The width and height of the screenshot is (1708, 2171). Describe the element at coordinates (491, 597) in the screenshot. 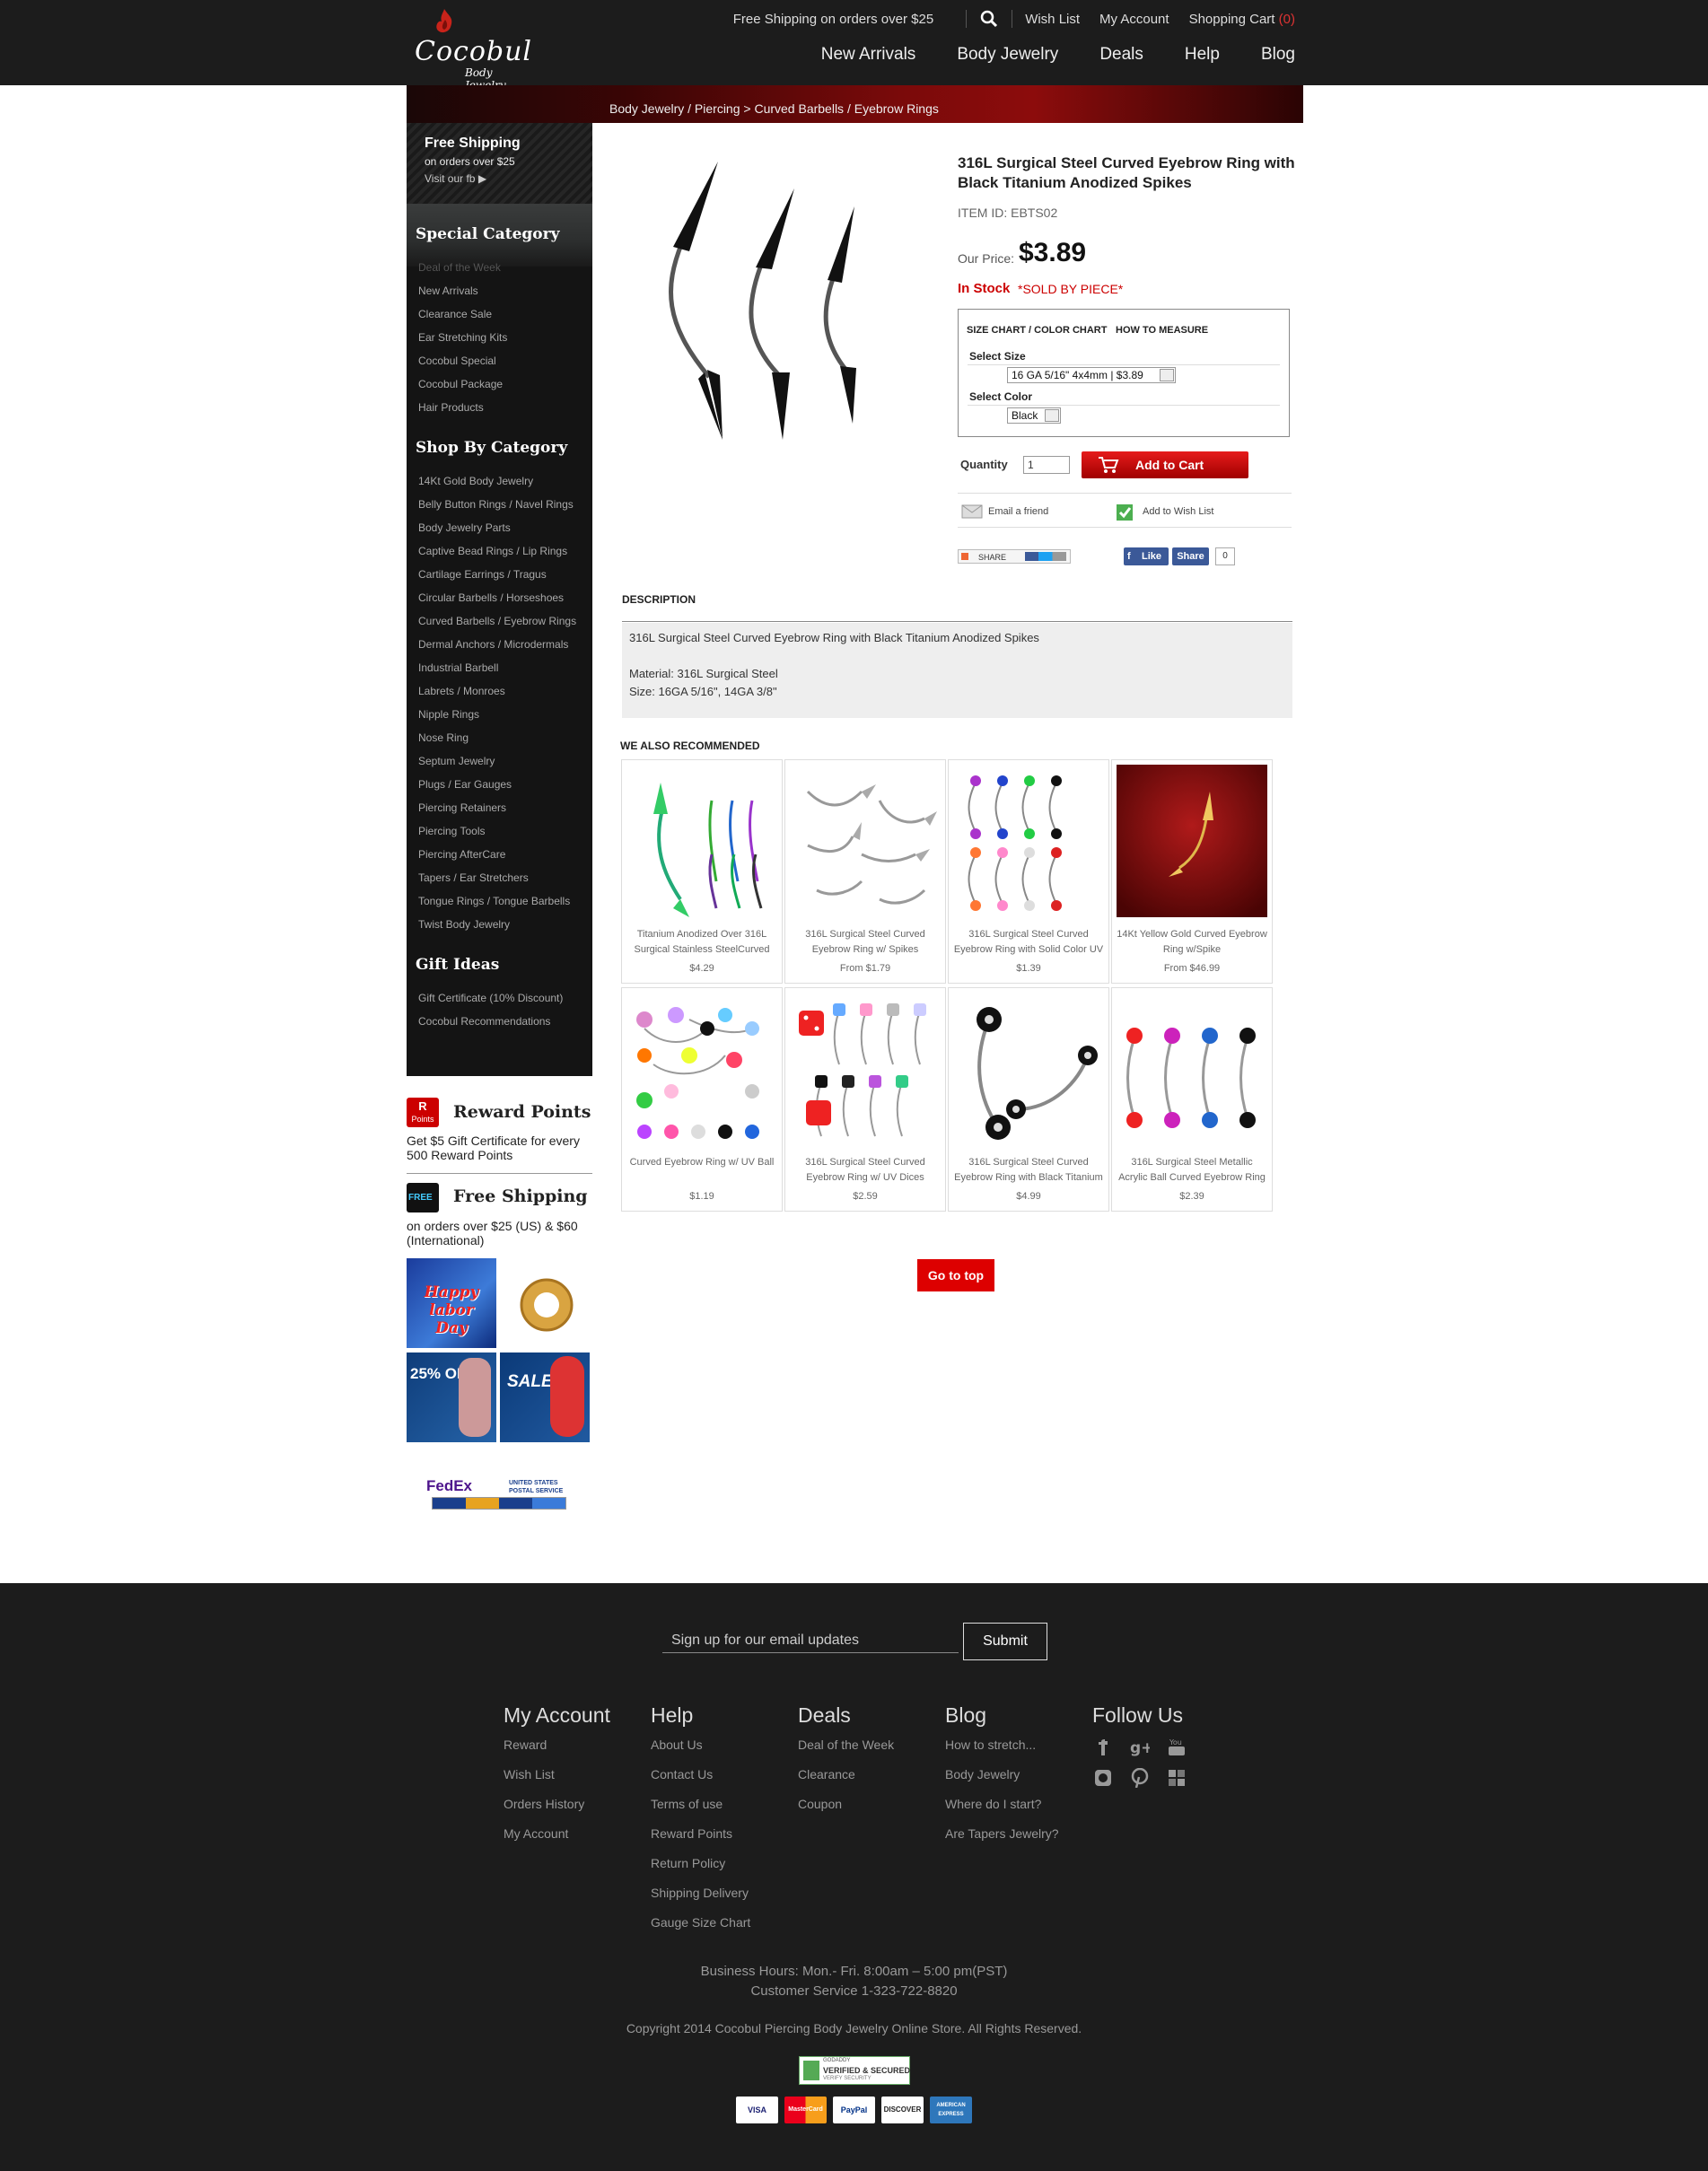

I see `sidebar-item-category: Circular Barbells / Horseshoes` at that location.